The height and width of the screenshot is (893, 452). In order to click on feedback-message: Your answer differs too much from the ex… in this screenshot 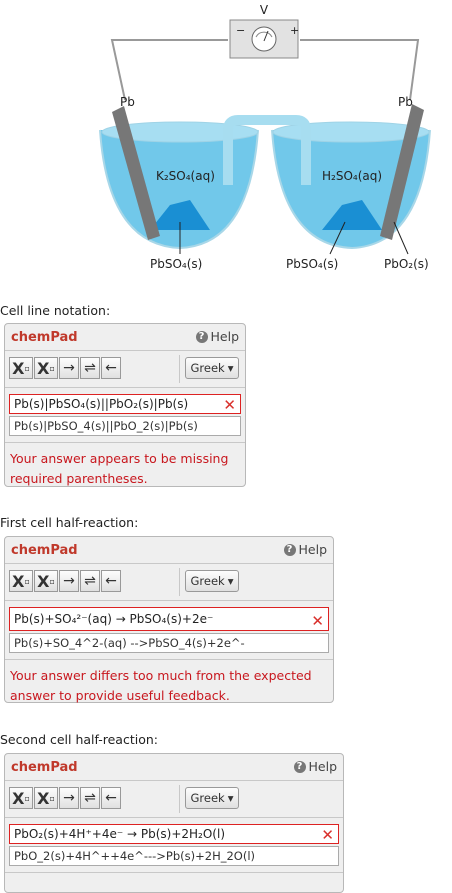, I will do `click(169, 685)`.